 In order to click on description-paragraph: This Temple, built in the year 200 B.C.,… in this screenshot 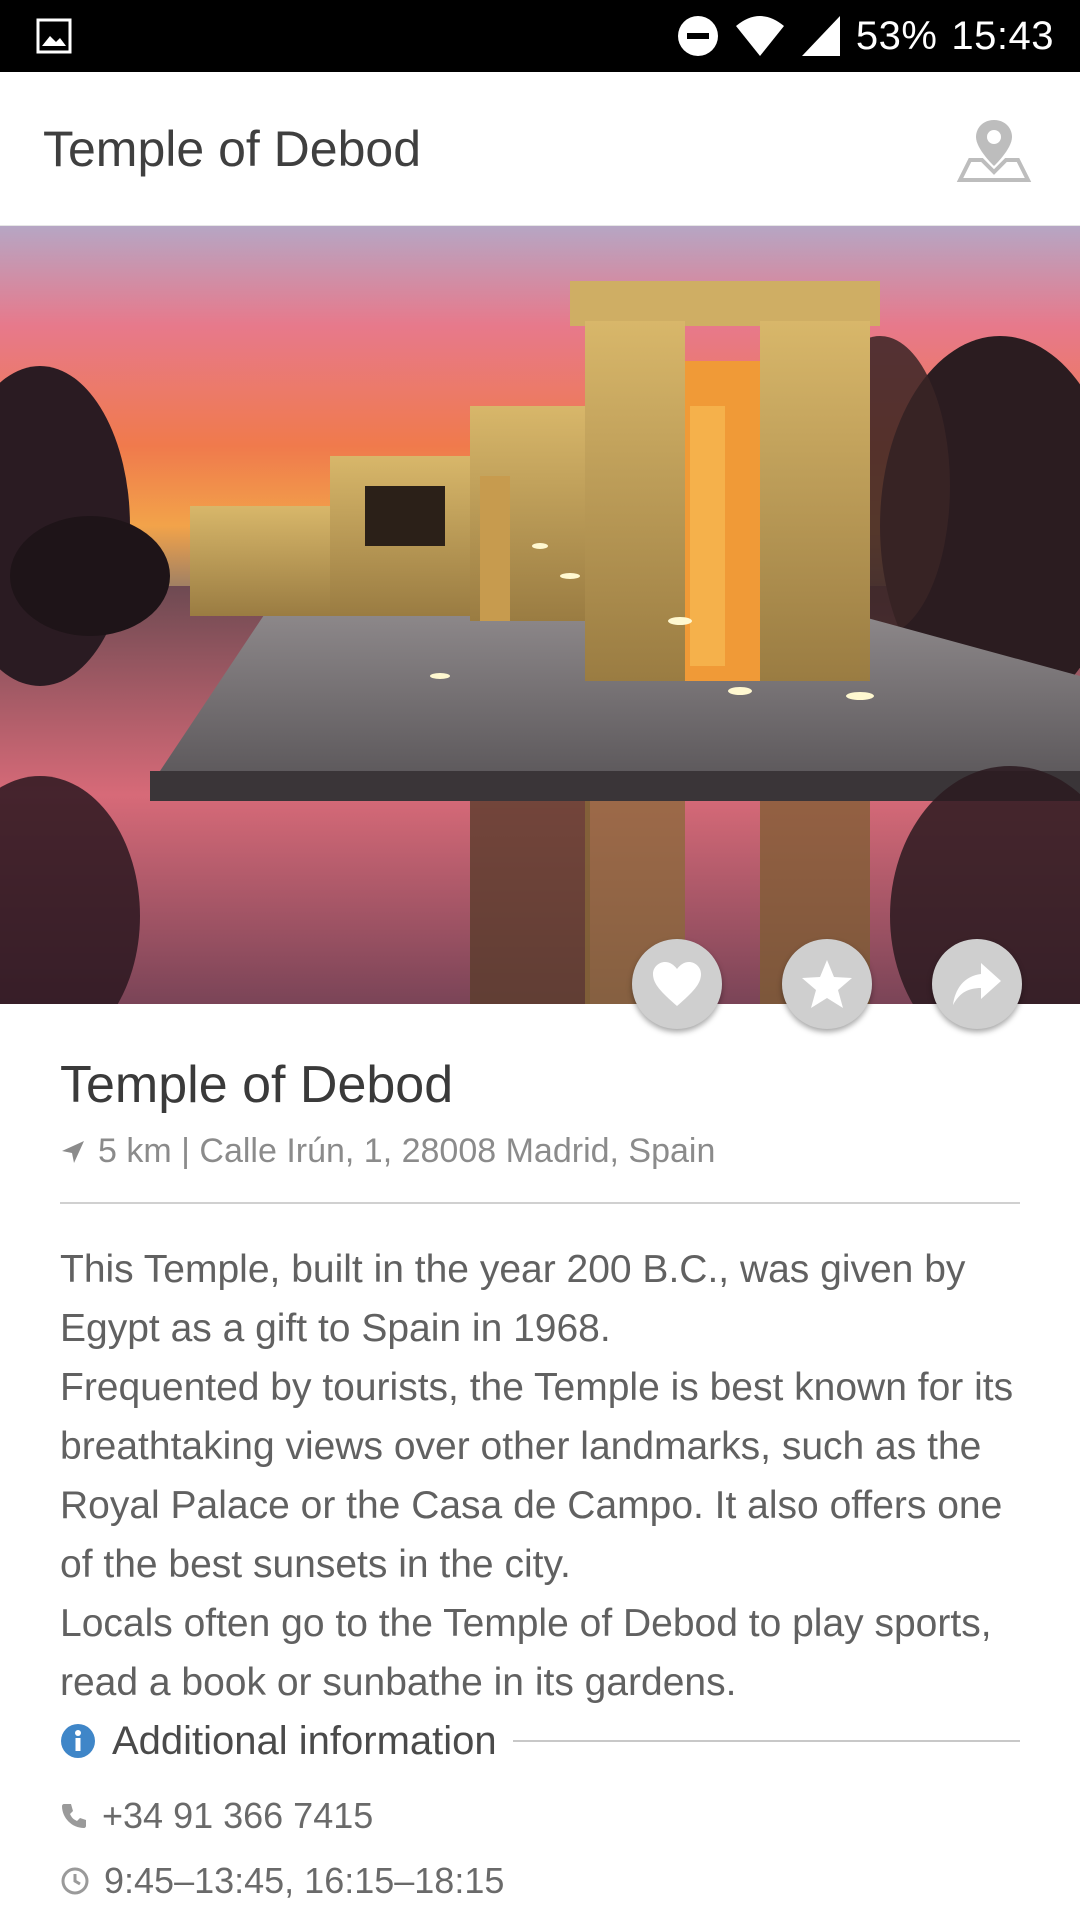, I will do `click(513, 1299)`.